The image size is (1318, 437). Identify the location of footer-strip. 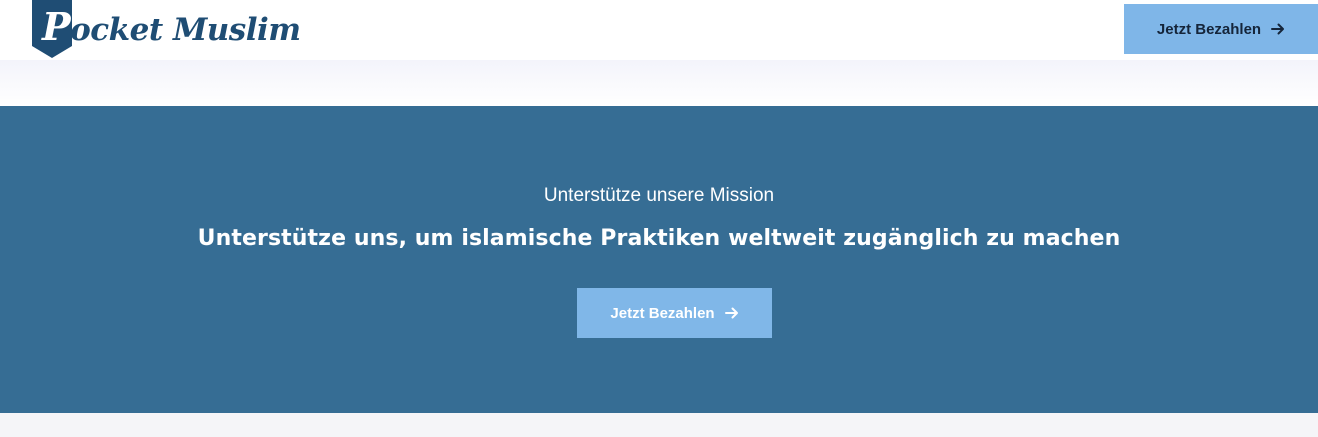
(659, 425).